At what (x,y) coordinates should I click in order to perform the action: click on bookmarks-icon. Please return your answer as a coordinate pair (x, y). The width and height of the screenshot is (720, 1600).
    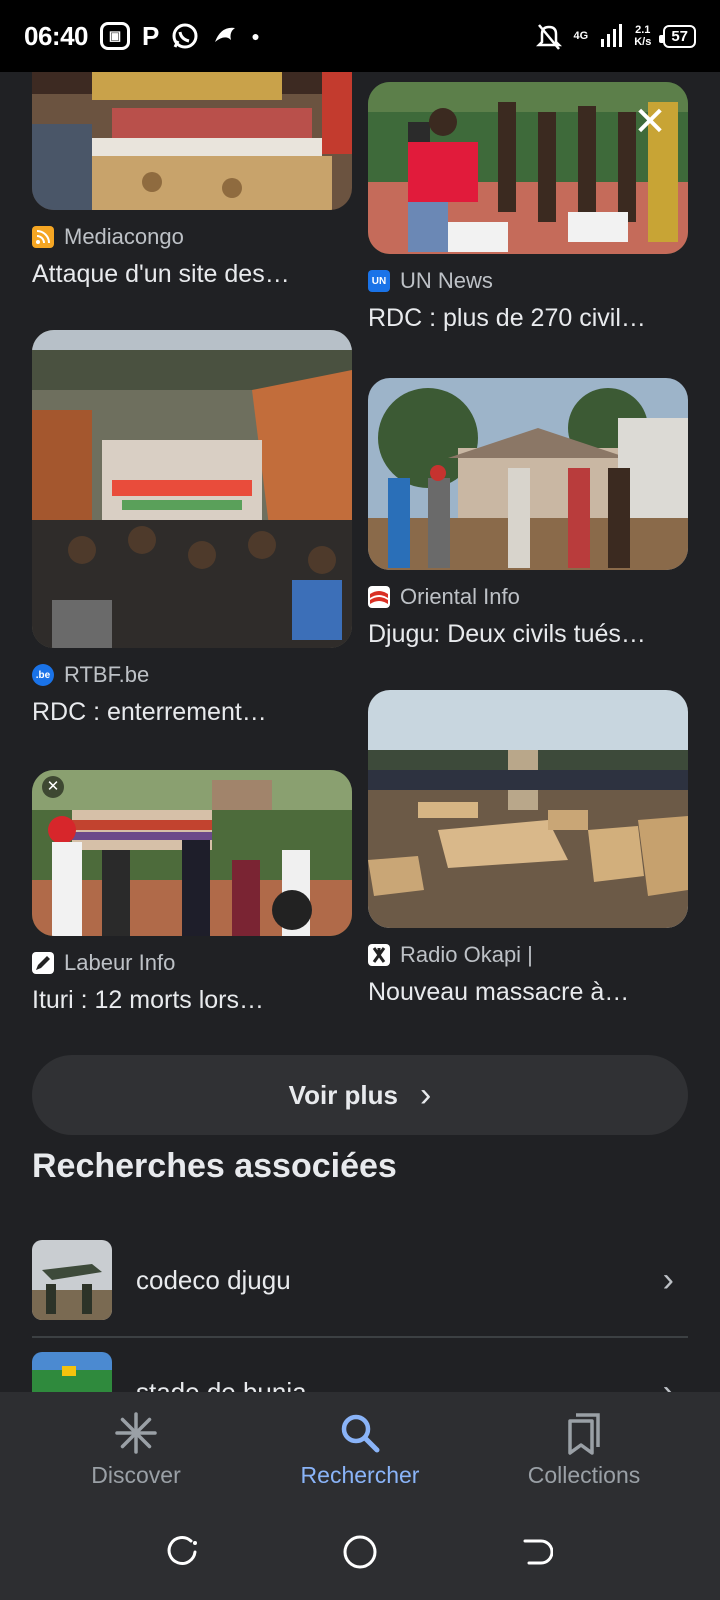
    Looking at the image, I should click on (584, 1433).